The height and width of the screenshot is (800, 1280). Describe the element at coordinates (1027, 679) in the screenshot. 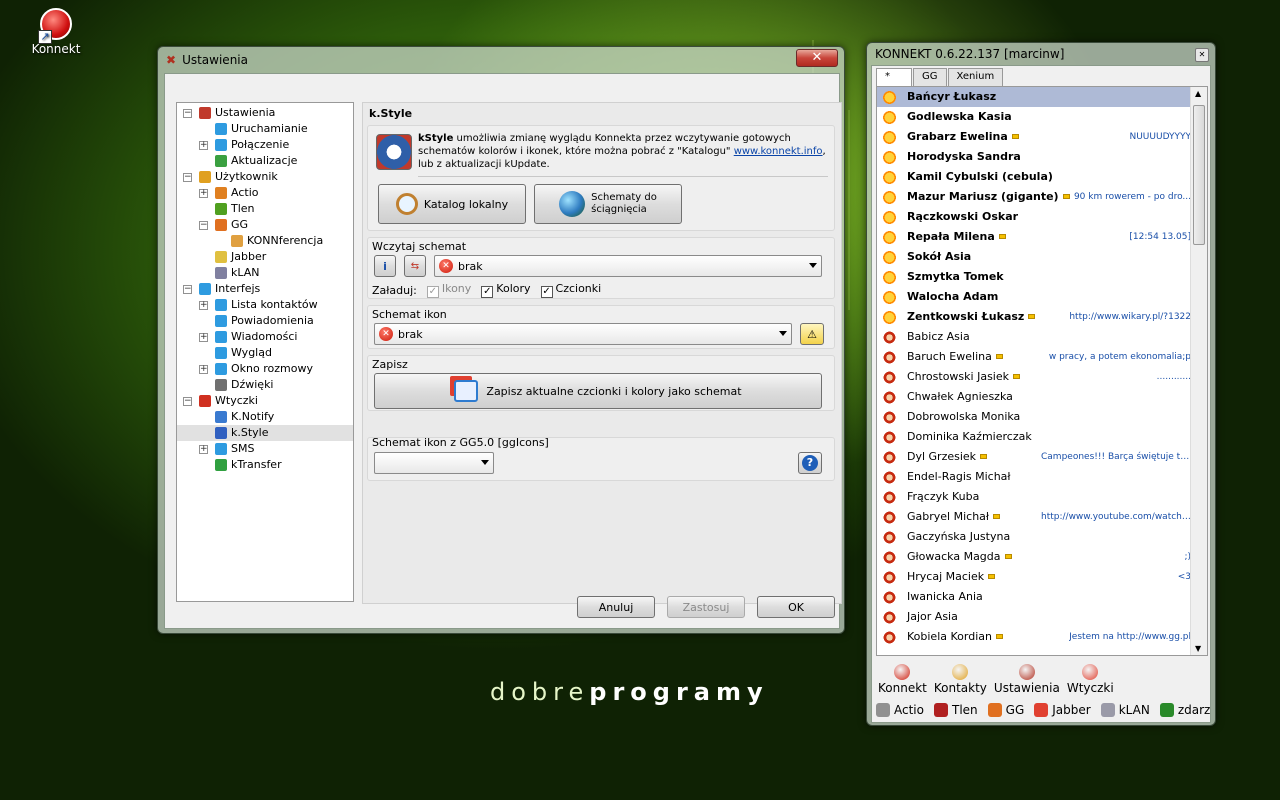

I see `toolbar-settings-button: Ustawienia` at that location.